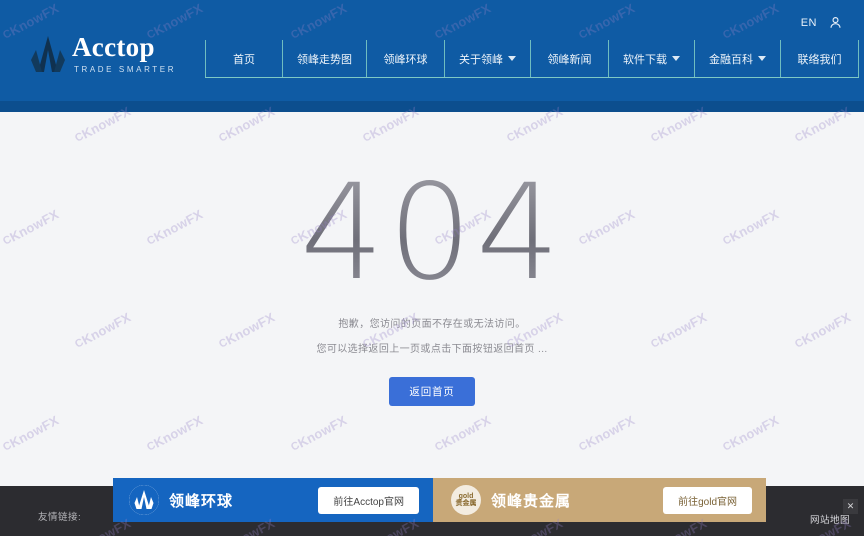 The width and height of the screenshot is (864, 536). What do you see at coordinates (599, 500) in the screenshot?
I see `promo-banner-gold: gold 贵金属 领峰贵金属 前往gold官网` at bounding box center [599, 500].